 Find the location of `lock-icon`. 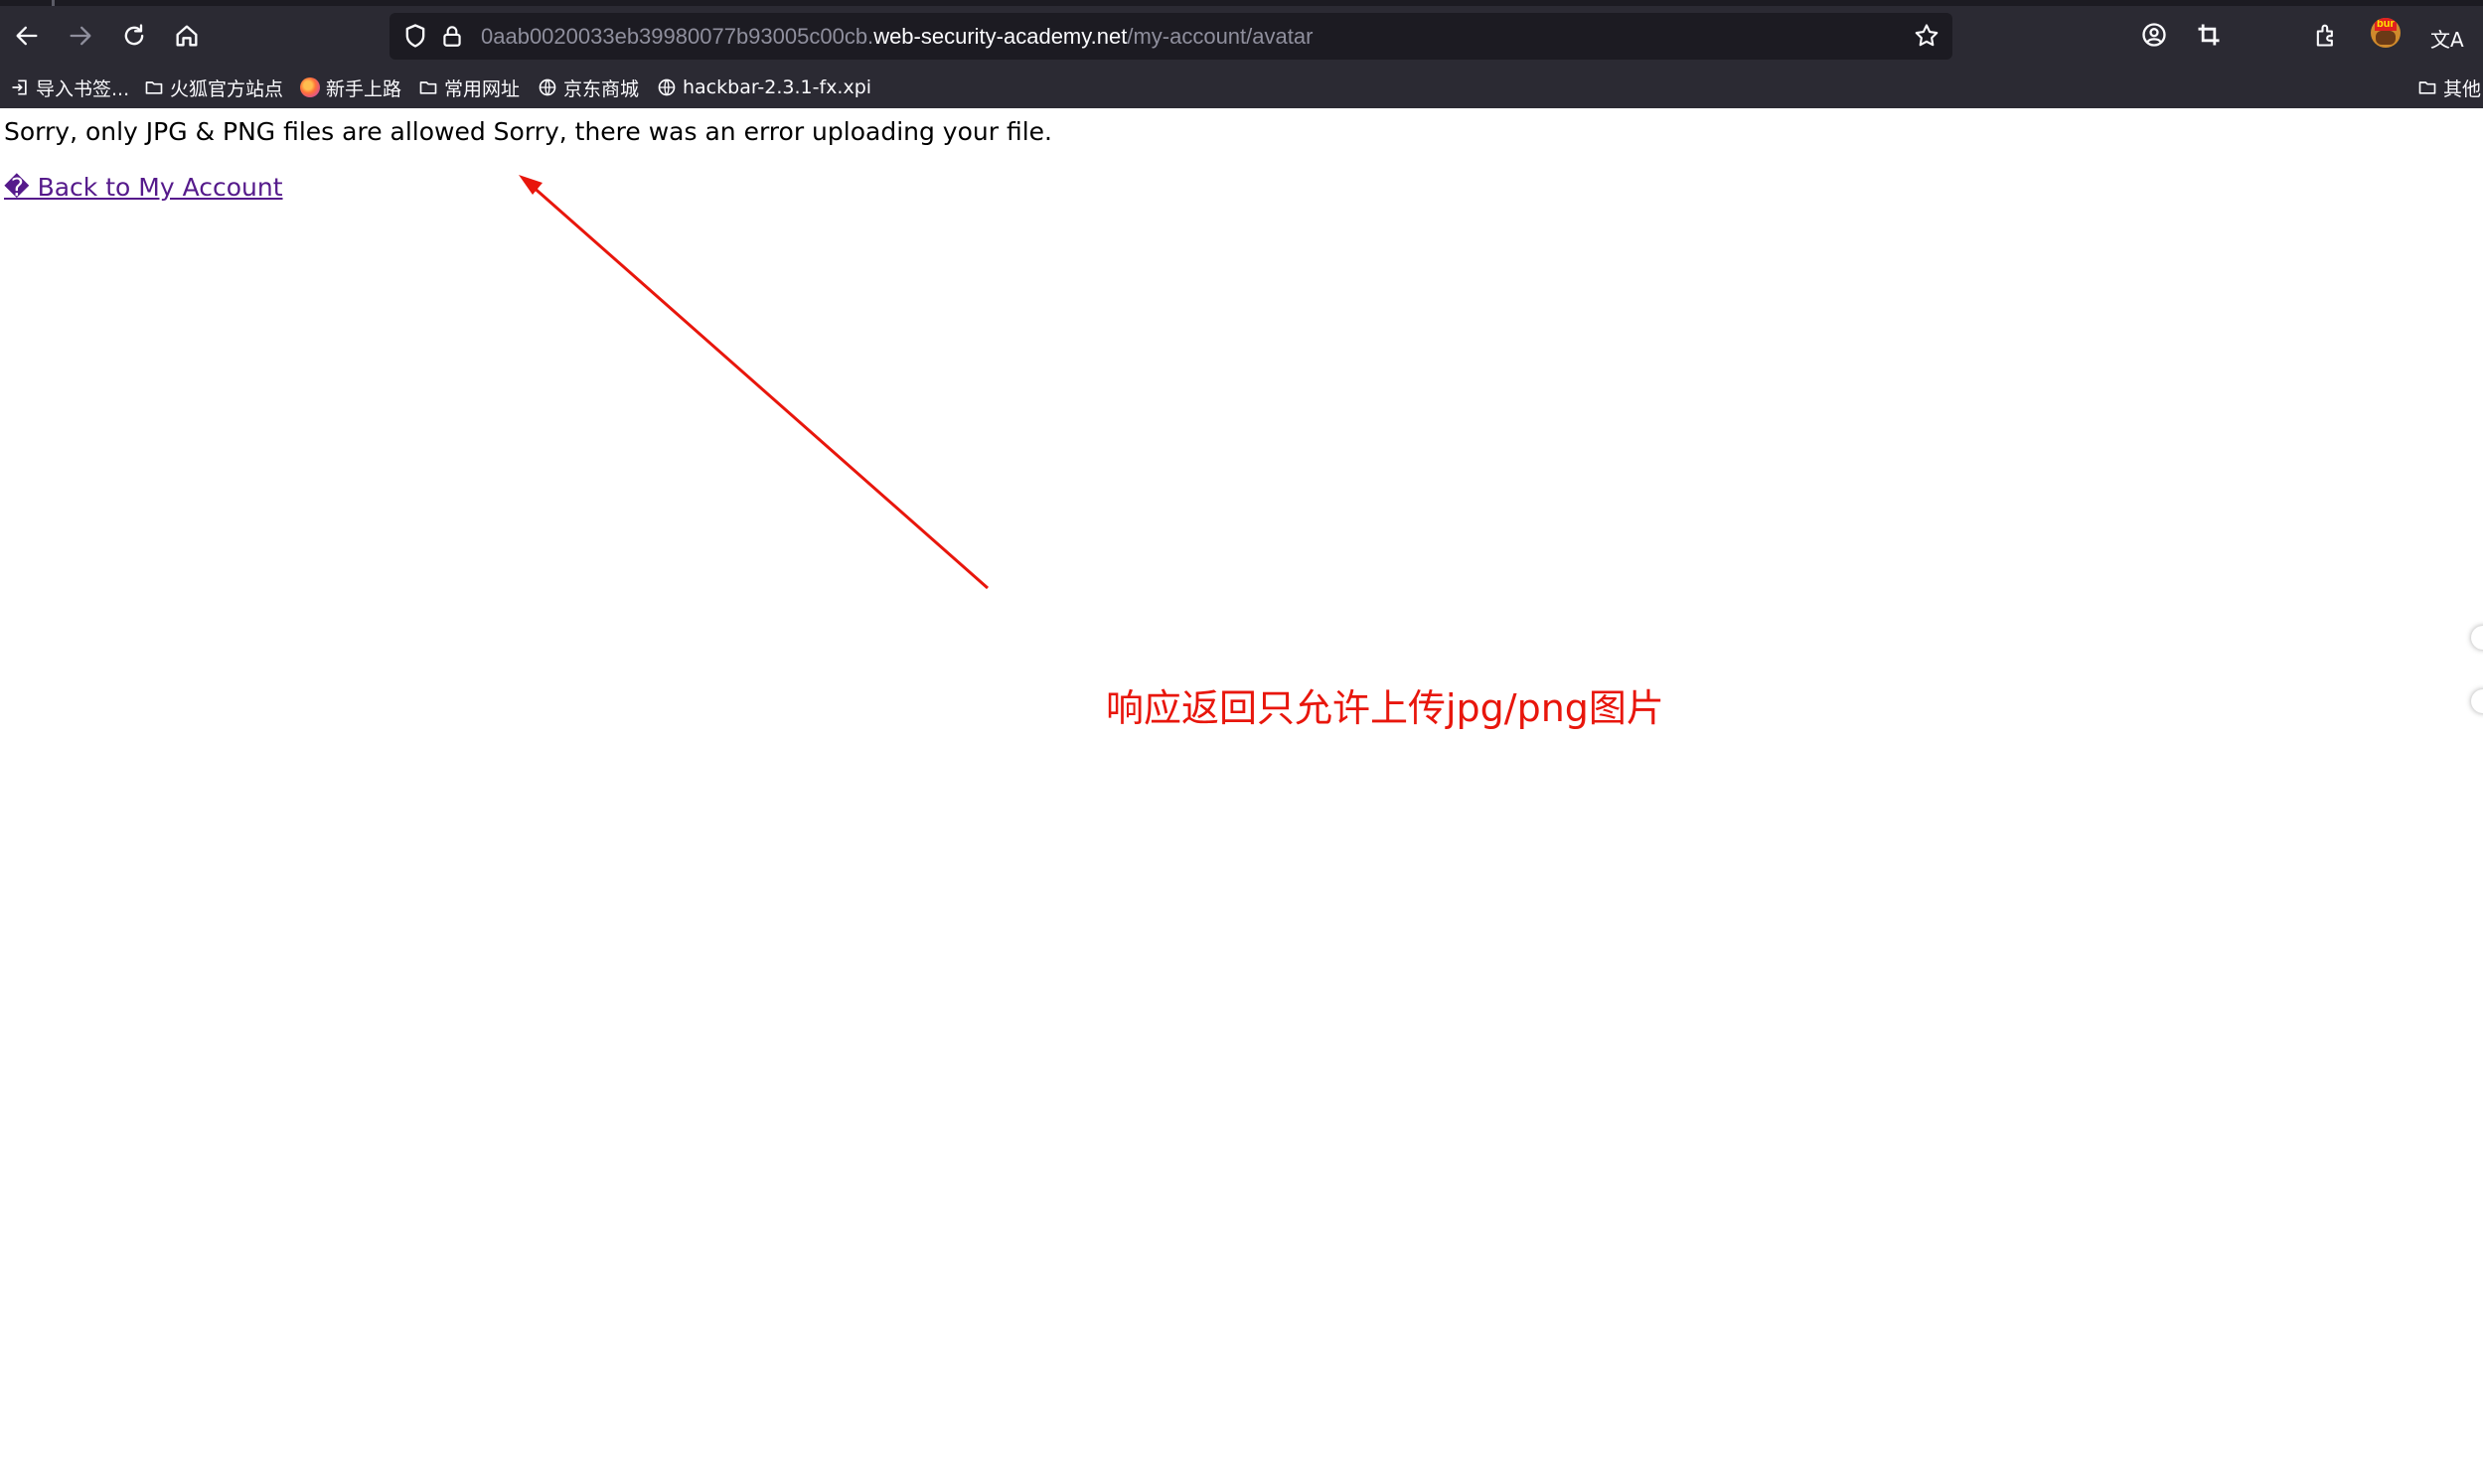

lock-icon is located at coordinates (452, 36).